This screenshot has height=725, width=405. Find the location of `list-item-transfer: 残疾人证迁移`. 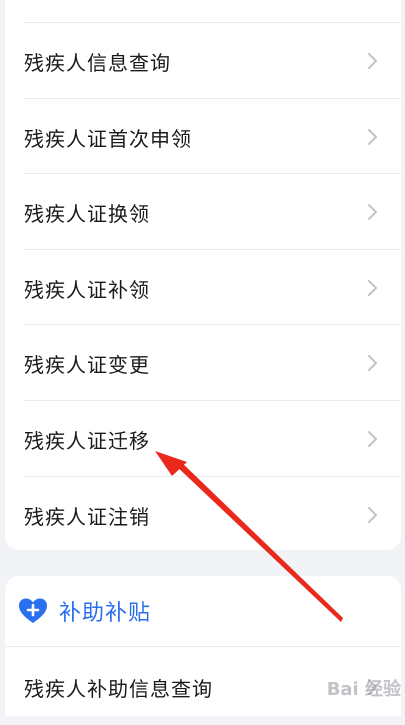

list-item-transfer: 残疾人证迁移 is located at coordinates (203, 439).